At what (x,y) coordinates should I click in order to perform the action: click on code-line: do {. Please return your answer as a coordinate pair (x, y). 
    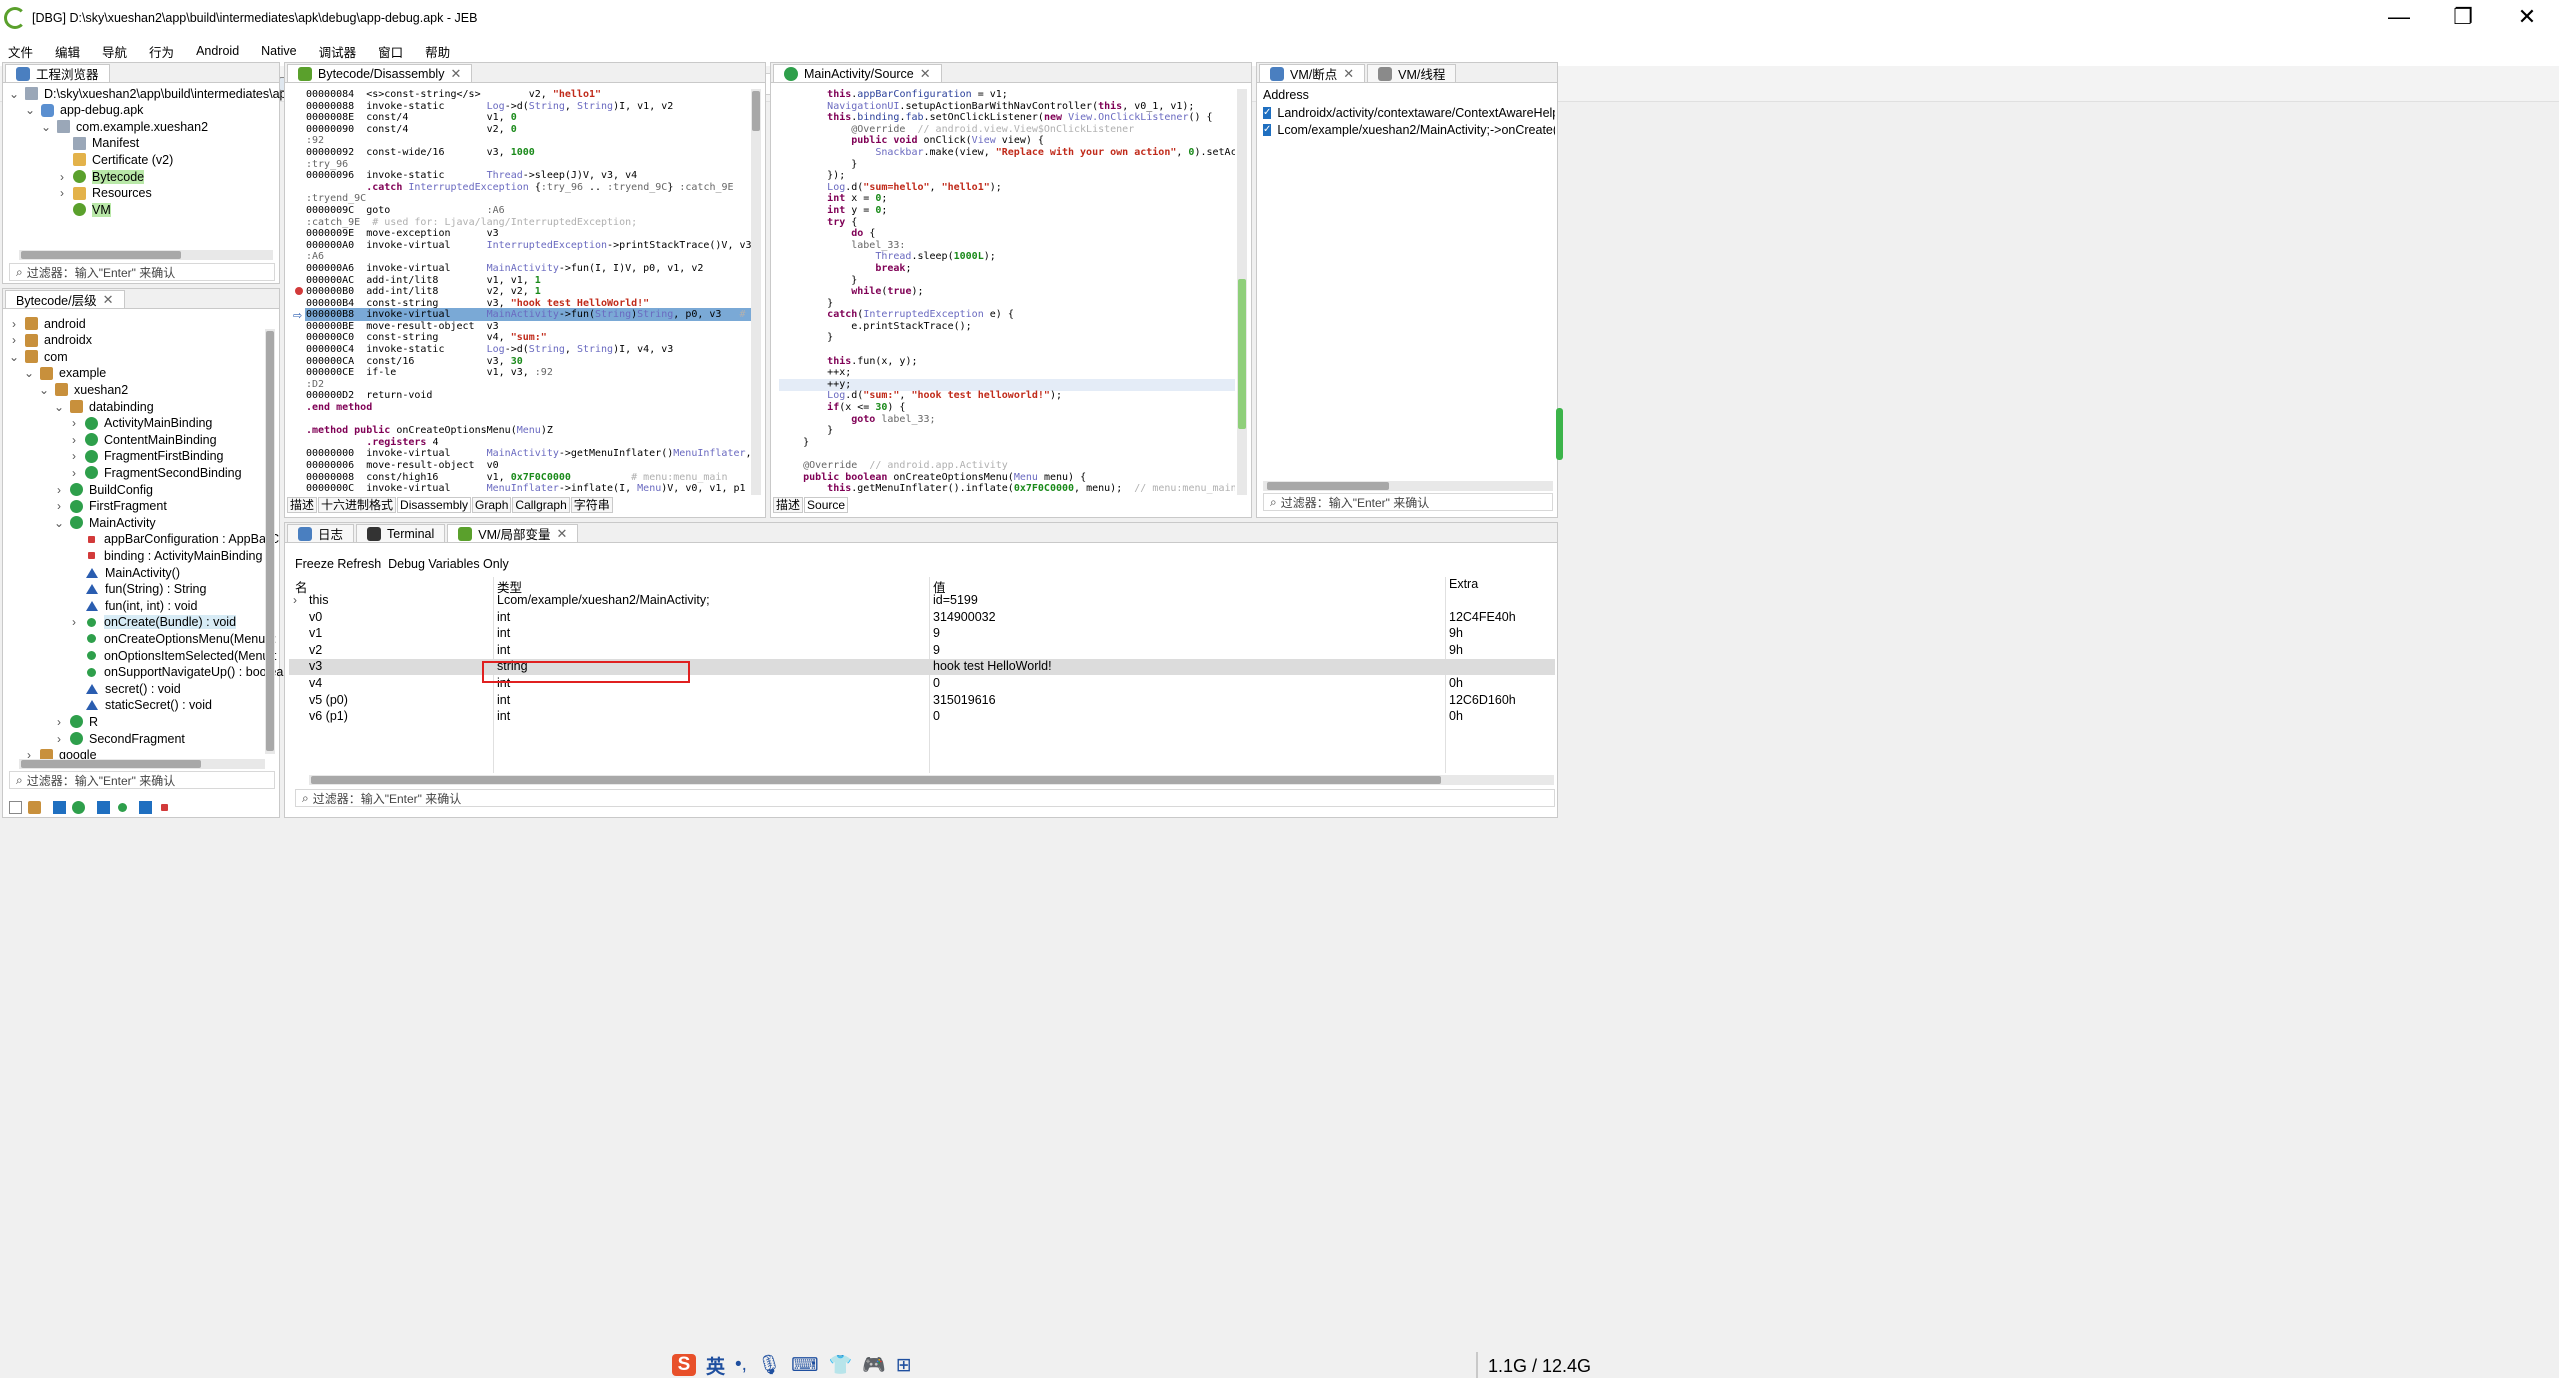
    Looking at the image, I should click on (1007, 234).